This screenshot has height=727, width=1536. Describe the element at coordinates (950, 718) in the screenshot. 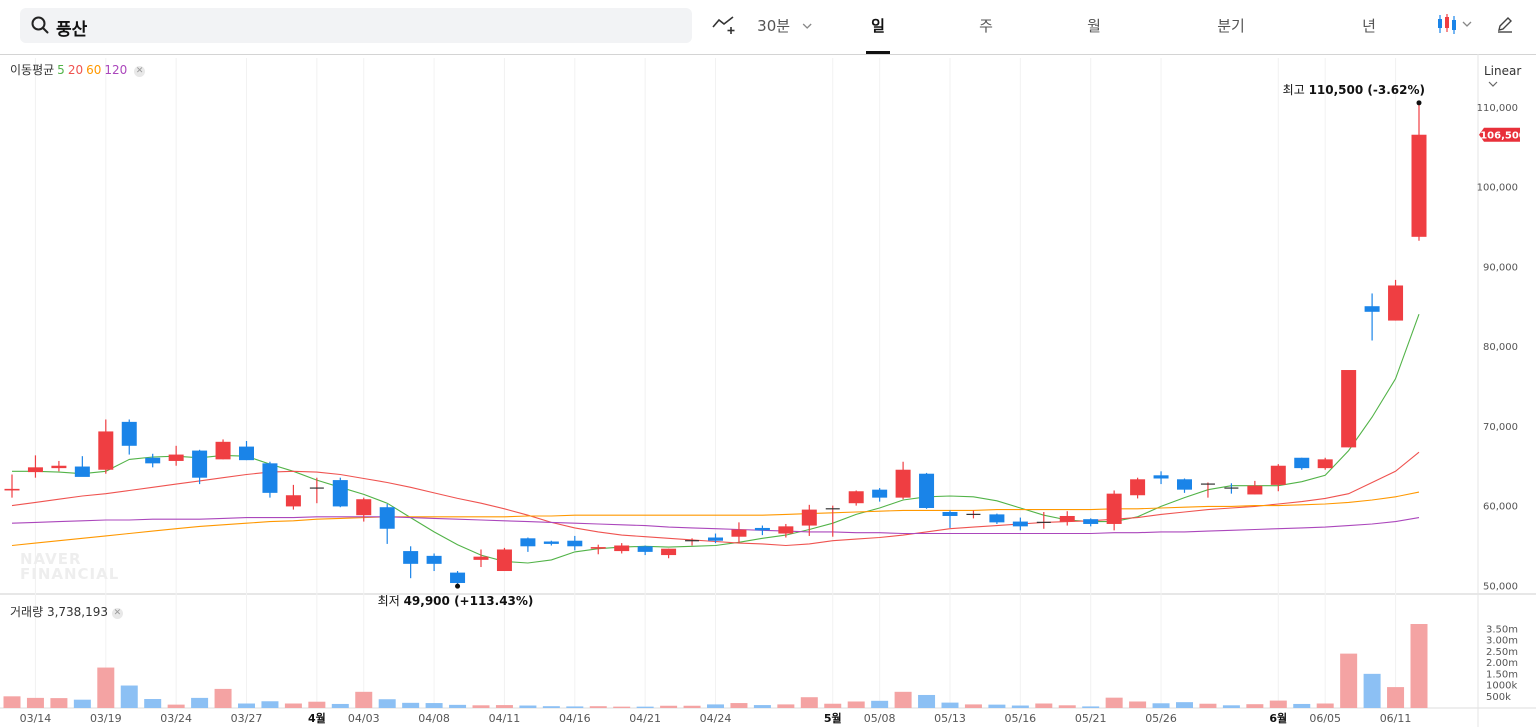

I see `x-tick-label: 05/13` at that location.